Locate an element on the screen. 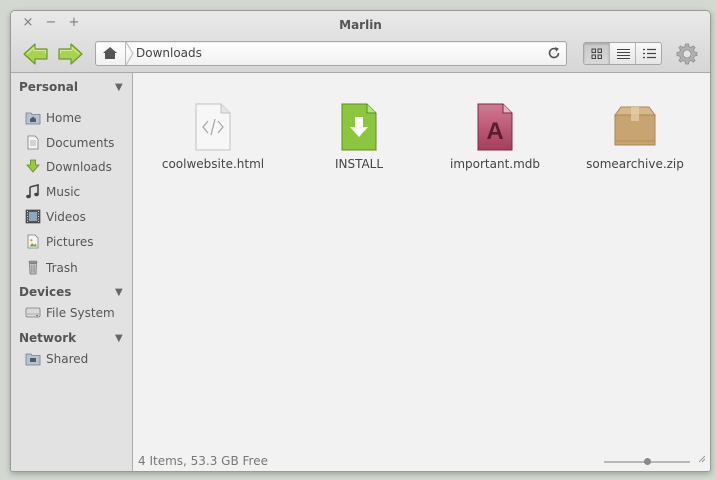 The width and height of the screenshot is (717, 480). file-name: INSTALL is located at coordinates (359, 164).